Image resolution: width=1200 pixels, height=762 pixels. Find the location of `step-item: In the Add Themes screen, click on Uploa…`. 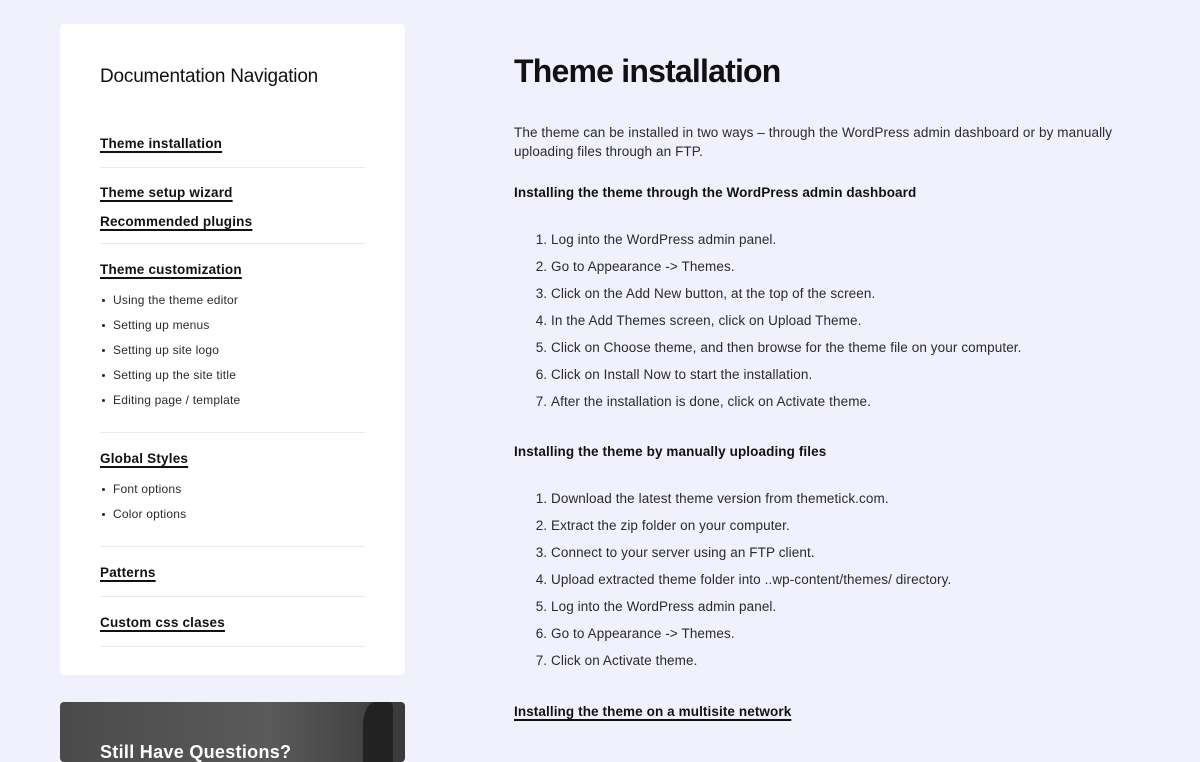

step-item: In the Add Themes screen, click on Uploa… is located at coordinates (852, 320).